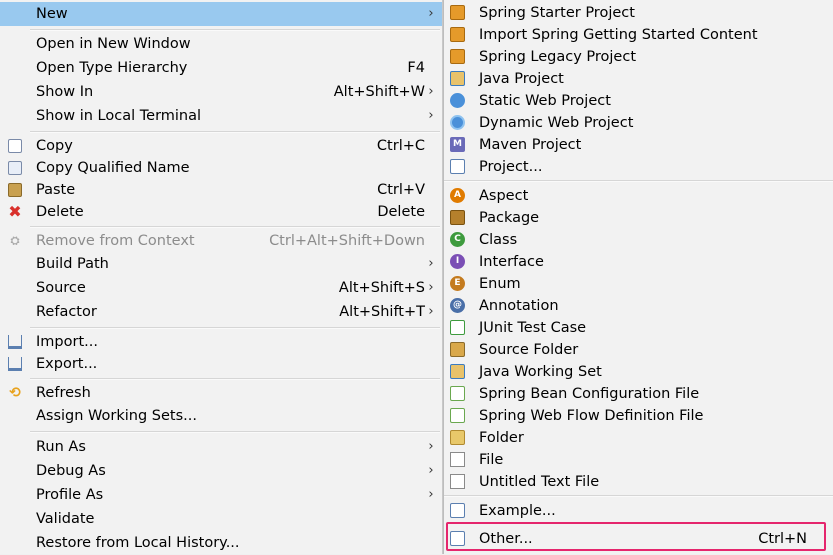 This screenshot has width=833, height=555. What do you see at coordinates (638, 145) in the screenshot?
I see `submenu-item-maven-project: M Maven Project` at bounding box center [638, 145].